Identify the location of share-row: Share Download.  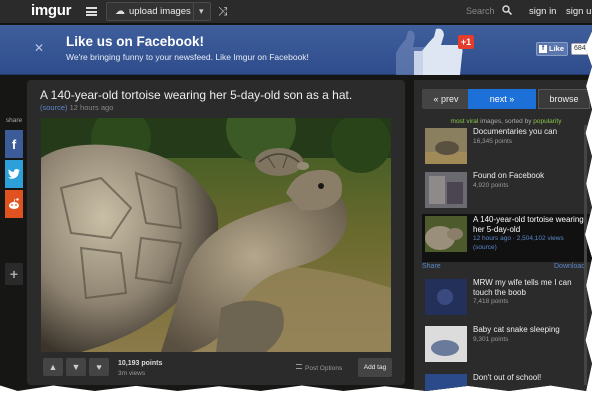
(507, 266).